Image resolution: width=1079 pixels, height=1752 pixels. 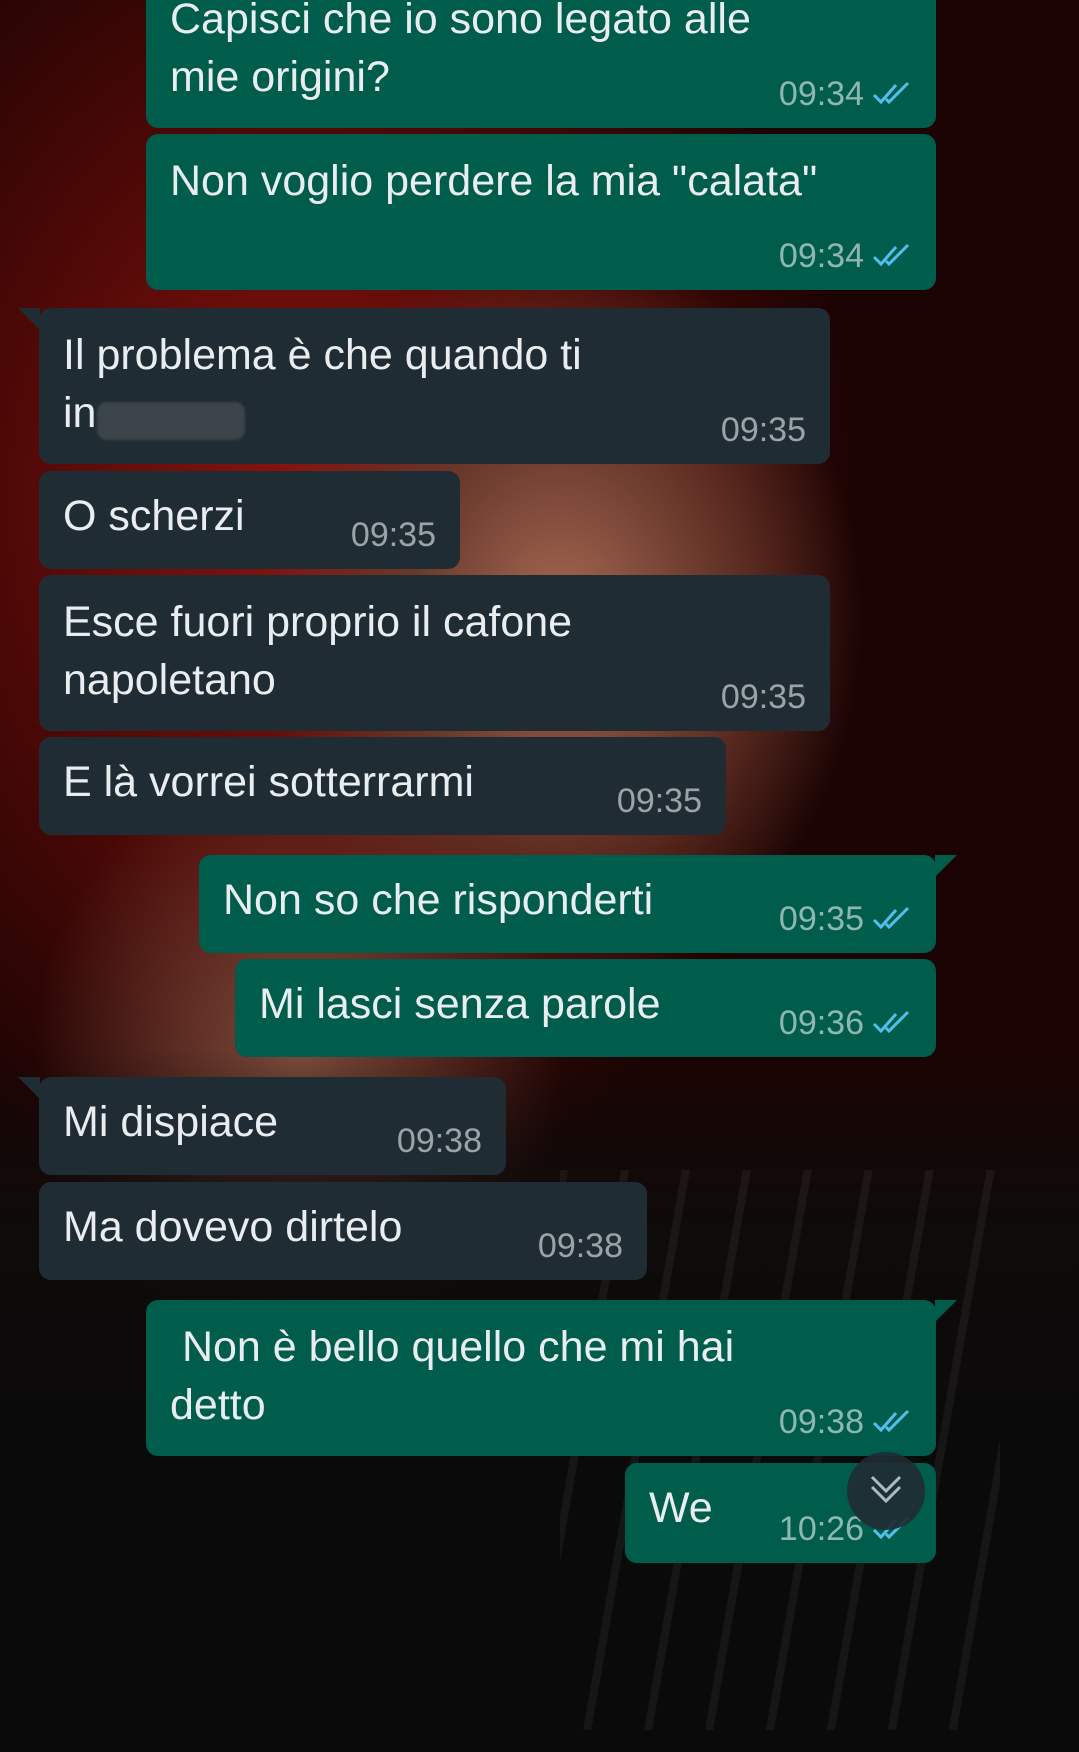 I want to click on chevron-double-down-icon, so click(x=886, y=1491).